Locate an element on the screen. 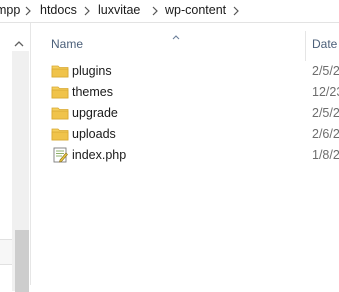  file-name: upgrade is located at coordinates (95, 113).